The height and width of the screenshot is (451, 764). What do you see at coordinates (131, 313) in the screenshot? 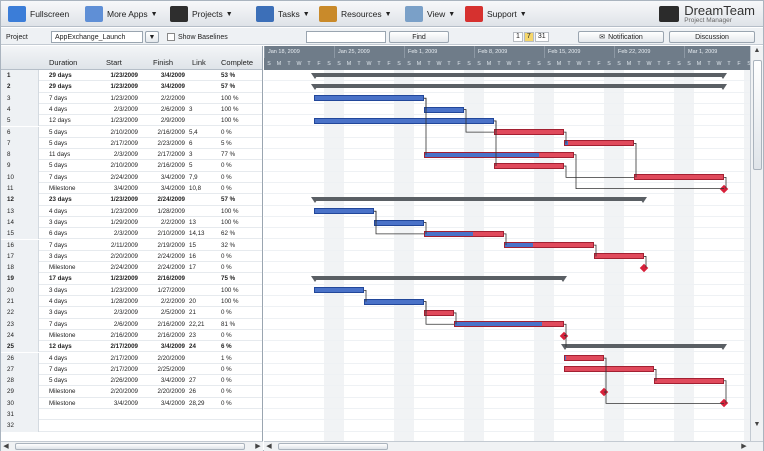
I see `table-row: 22 3 days 2/3/2009 2/5/2009 21 0 %` at bounding box center [131, 313].